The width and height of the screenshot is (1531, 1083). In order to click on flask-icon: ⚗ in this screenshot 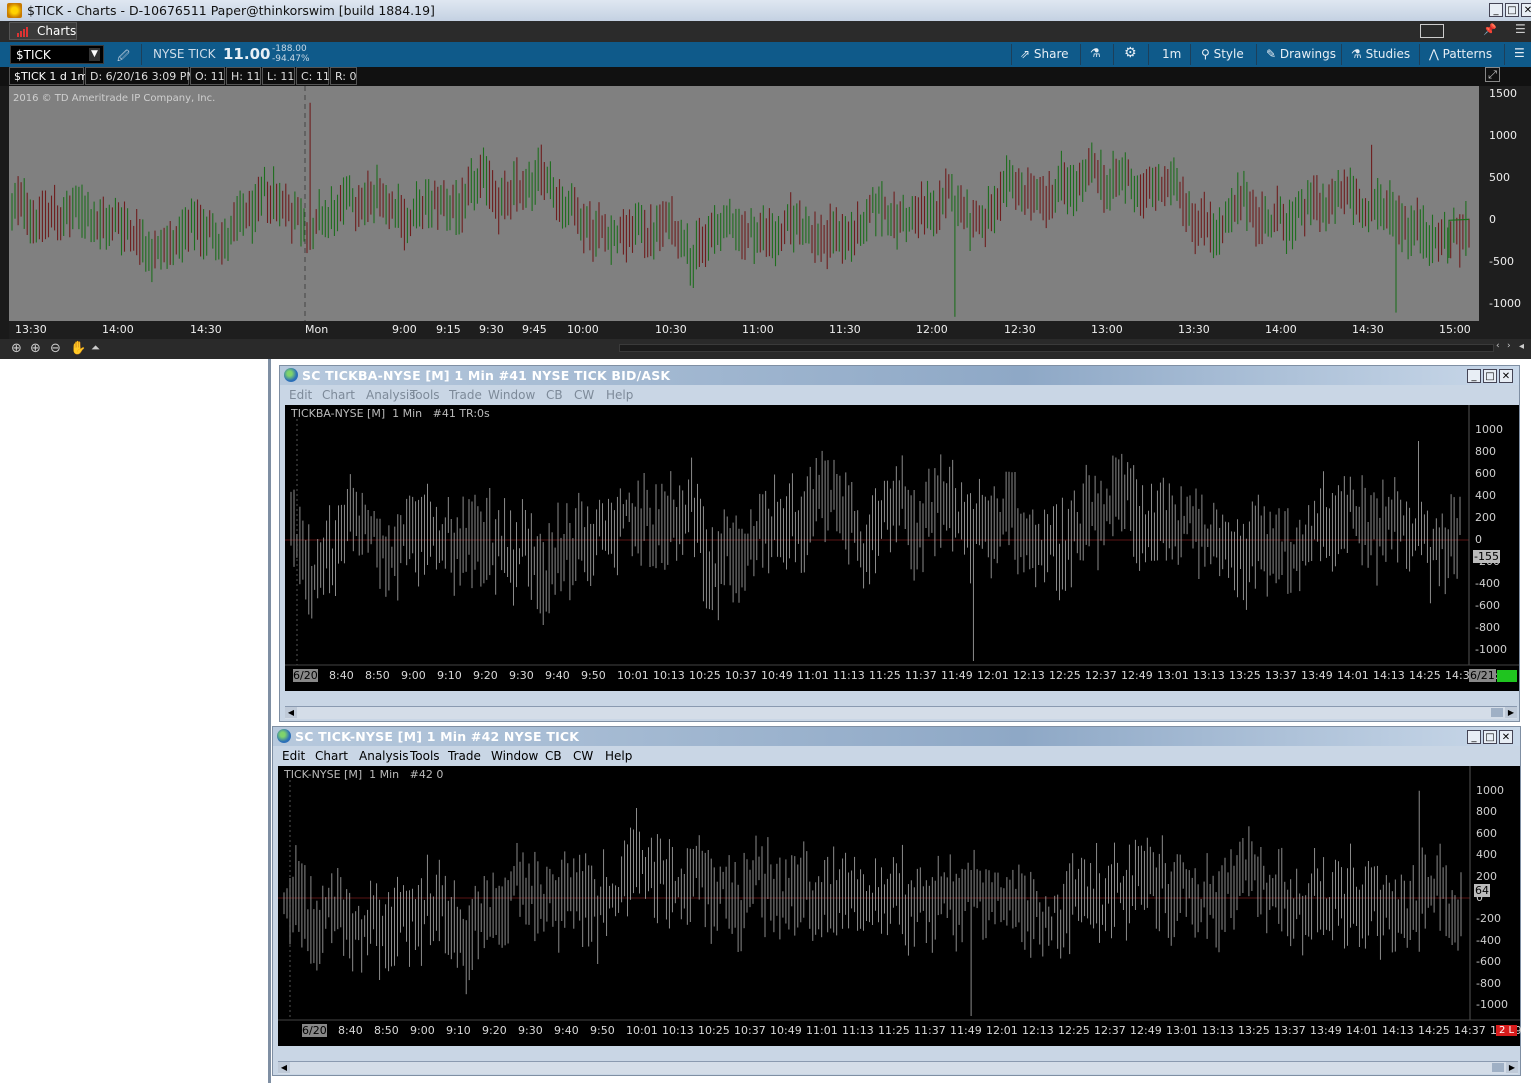, I will do `click(1095, 53)`.